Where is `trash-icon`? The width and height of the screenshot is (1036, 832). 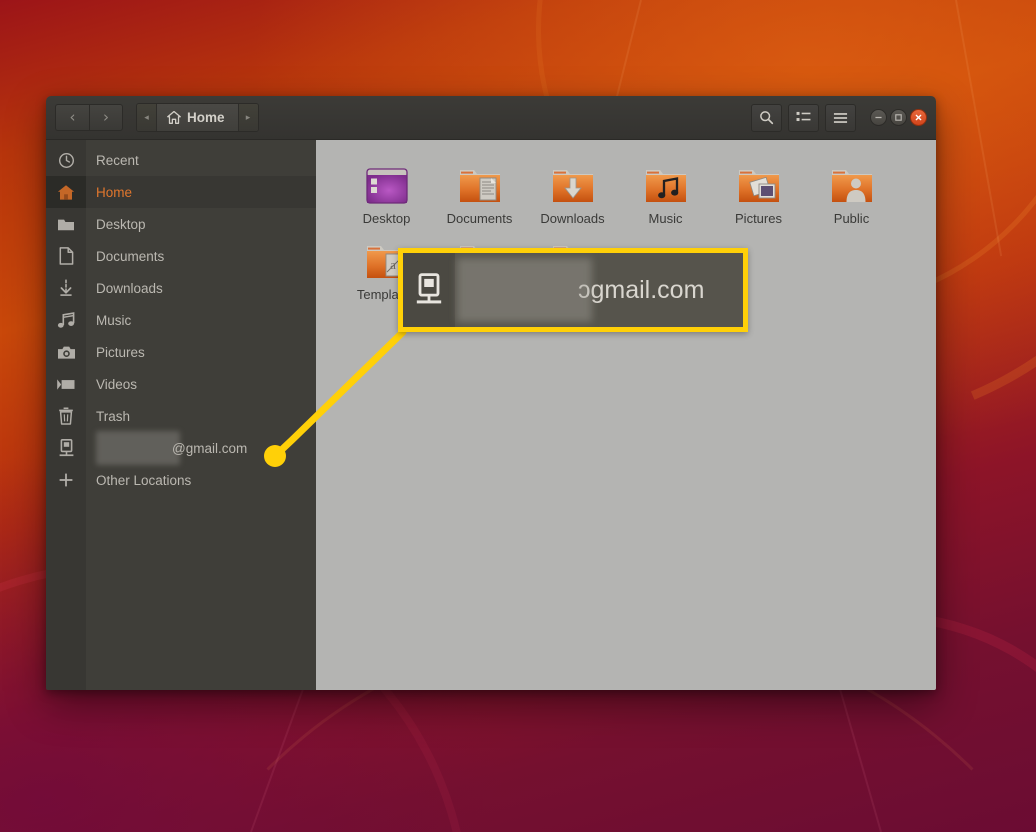
trash-icon is located at coordinates (66, 416).